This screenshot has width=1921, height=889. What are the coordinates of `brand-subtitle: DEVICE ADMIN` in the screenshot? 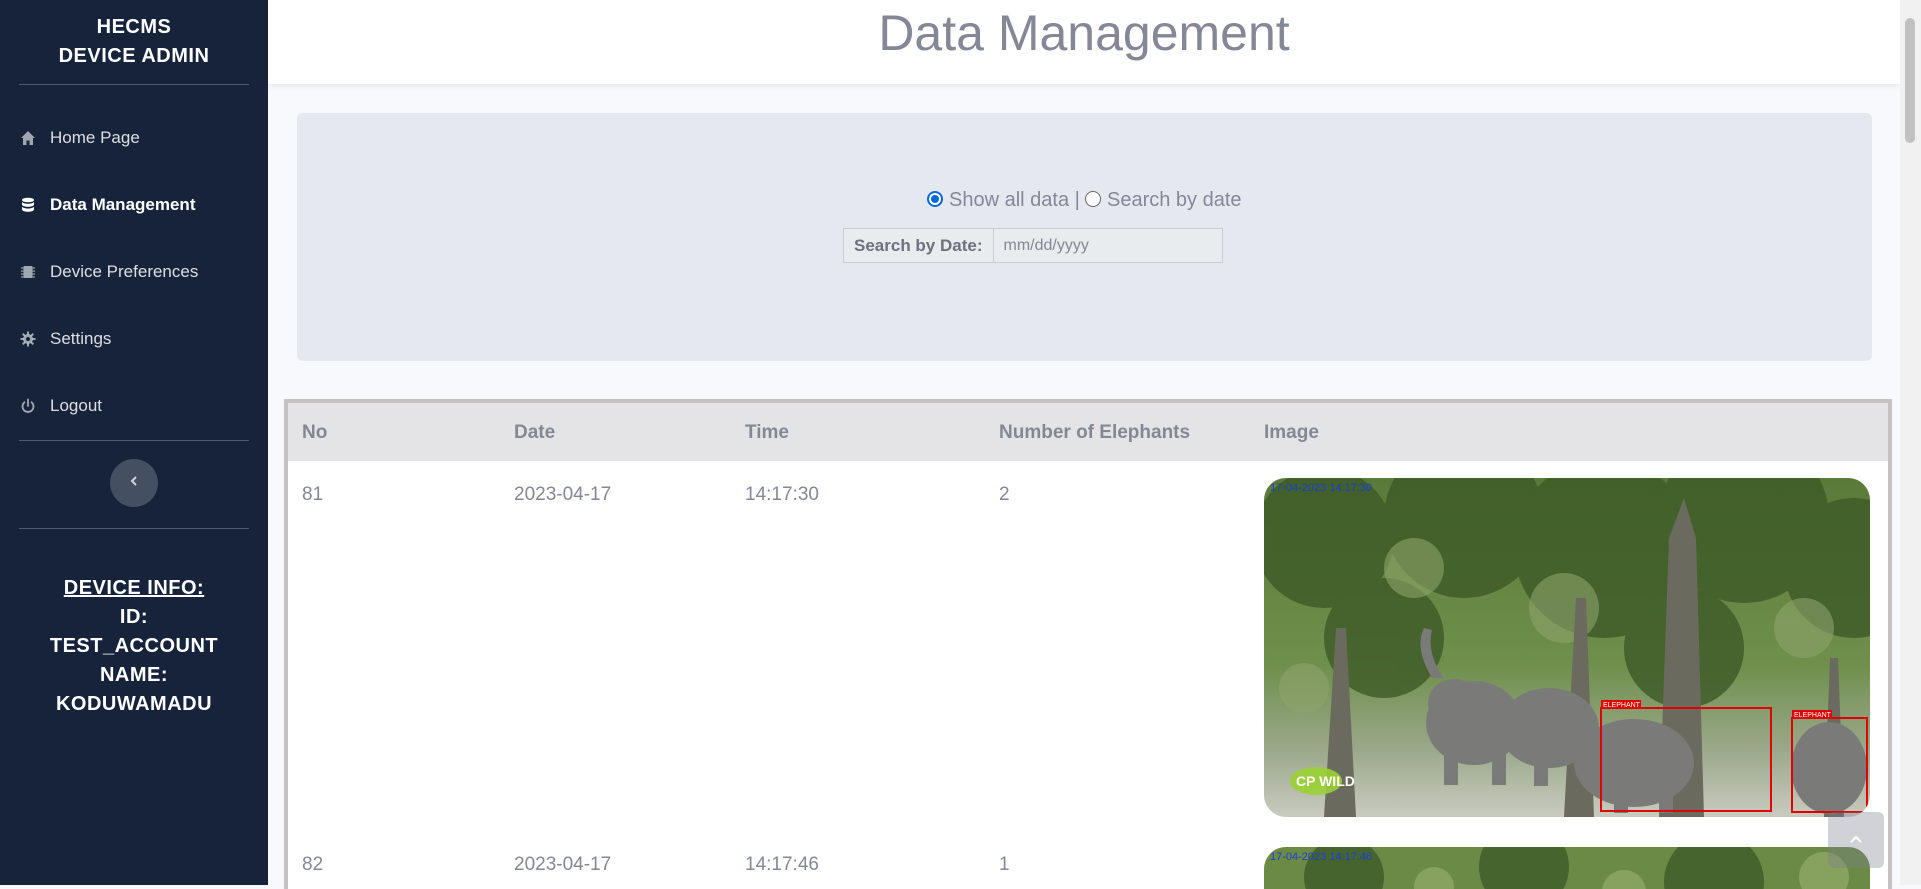 It's located at (134, 56).